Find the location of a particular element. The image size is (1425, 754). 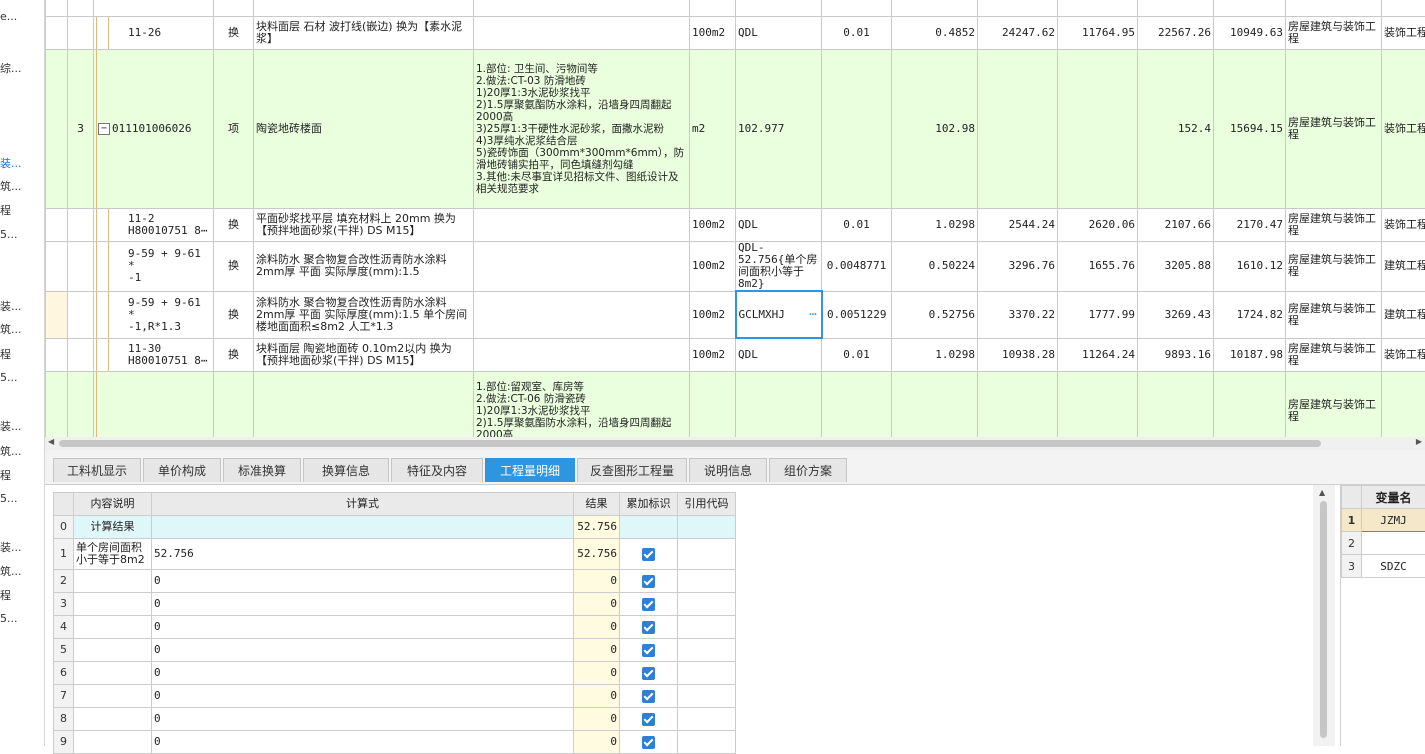

price-a: 3205.88 is located at coordinates (1176, 267).